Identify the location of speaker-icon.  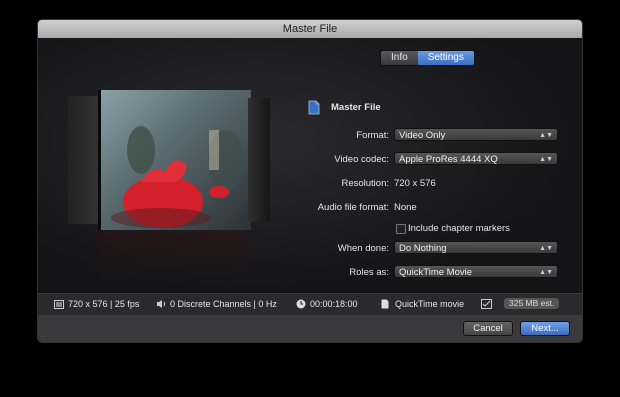
(161, 305).